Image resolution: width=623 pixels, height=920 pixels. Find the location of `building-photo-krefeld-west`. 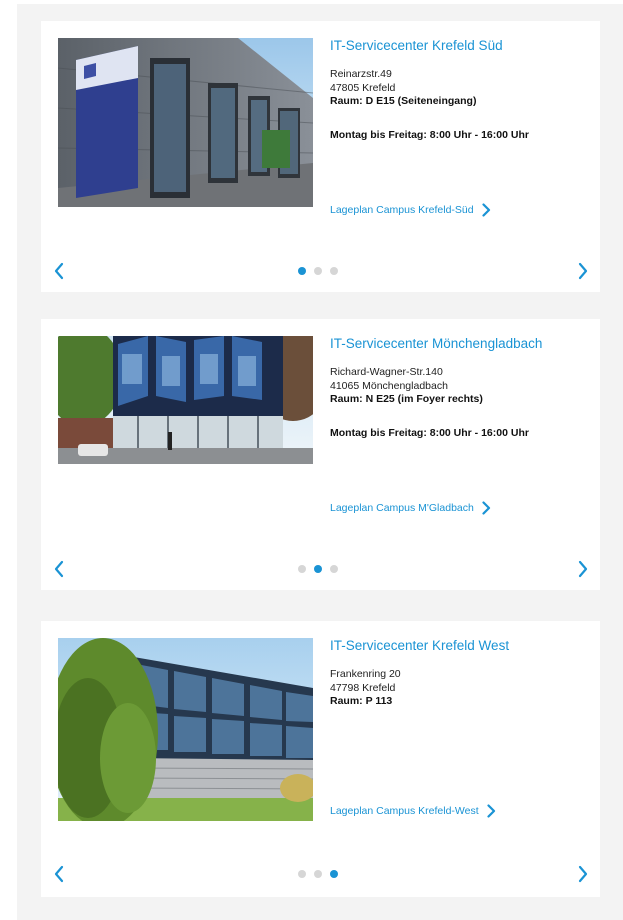

building-photo-krefeld-west is located at coordinates (185, 729).